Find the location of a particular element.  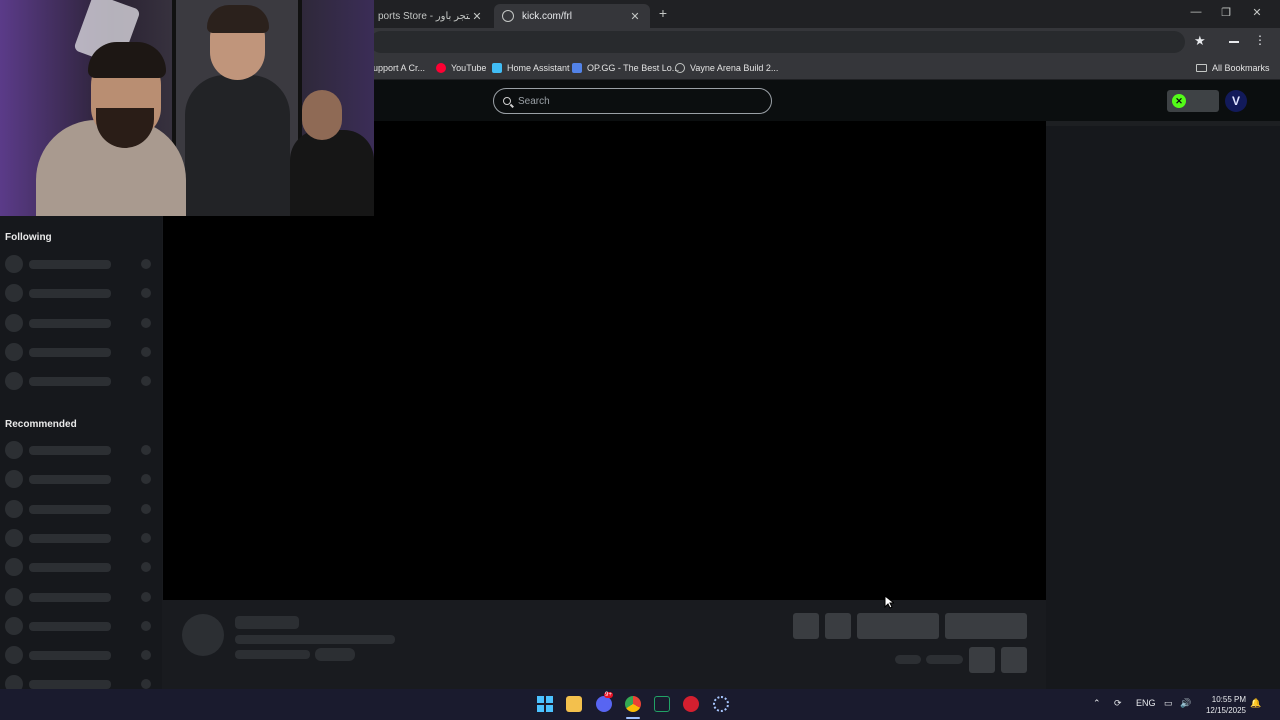

restore-icon: ❐ is located at coordinates (1226, 12).